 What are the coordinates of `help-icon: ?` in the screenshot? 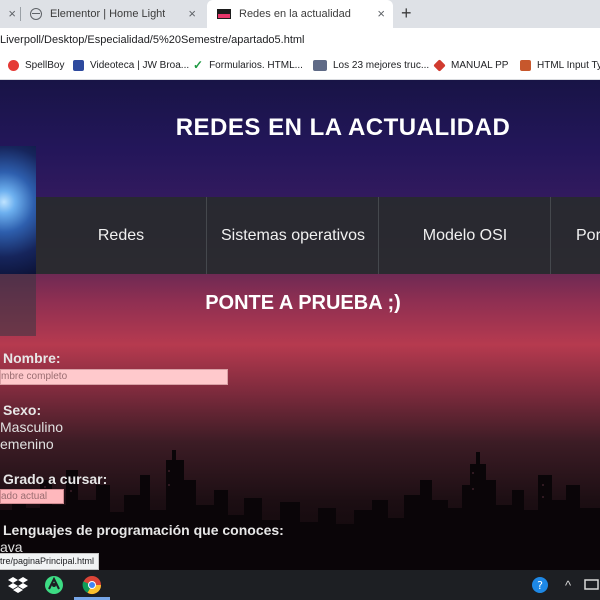 It's located at (540, 585).